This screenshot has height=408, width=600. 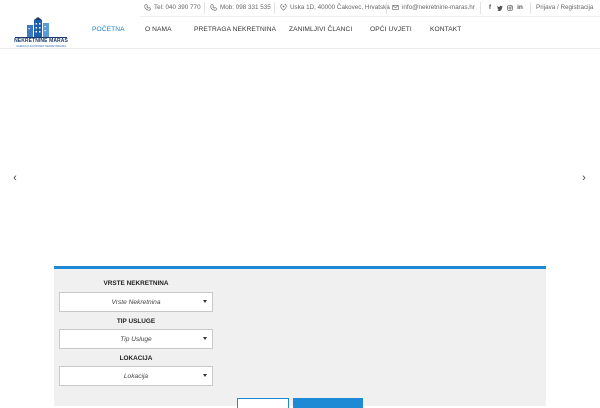 I want to click on nav-item-o-nama: O NAMA, so click(x=158, y=29).